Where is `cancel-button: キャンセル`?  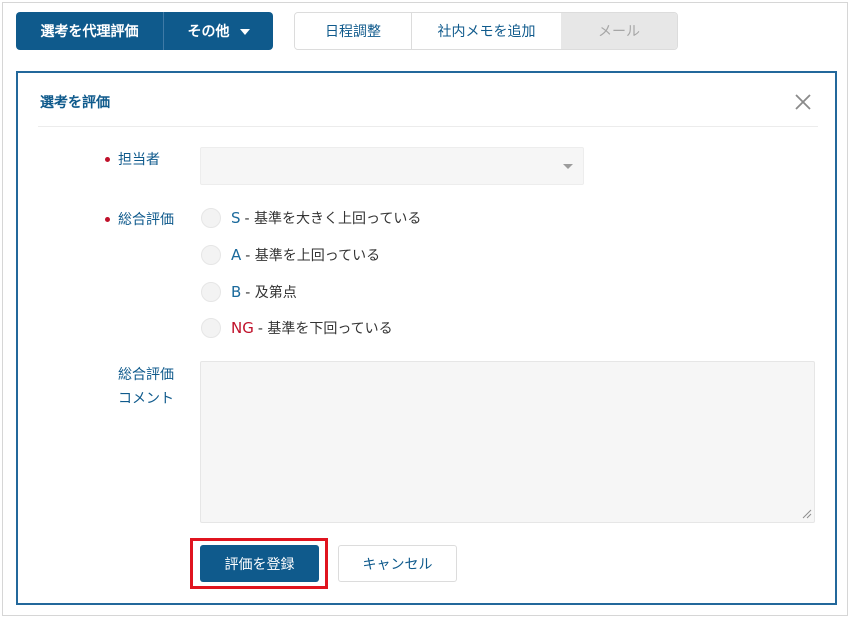 cancel-button: キャンセル is located at coordinates (397, 563).